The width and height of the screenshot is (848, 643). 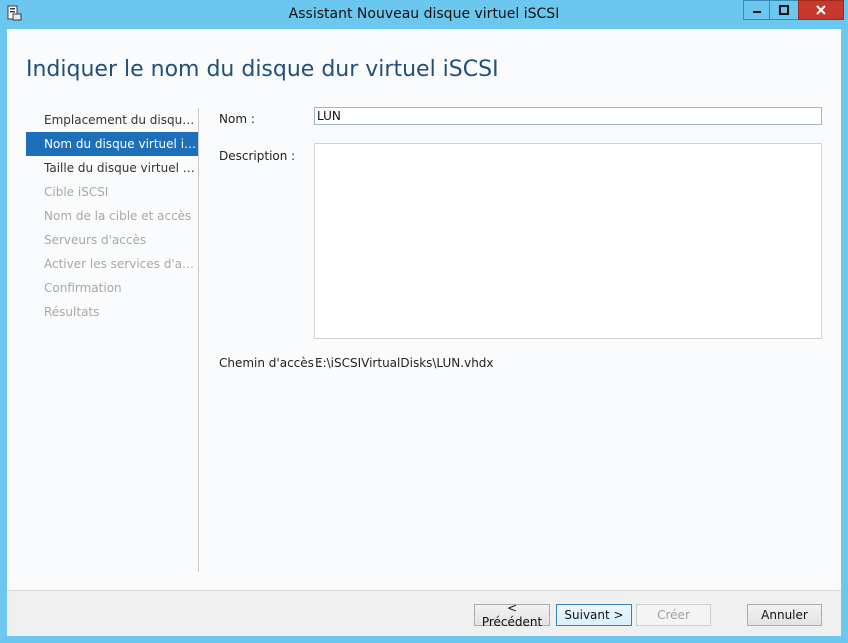 I want to click on name-label: Nom :, so click(x=237, y=119).